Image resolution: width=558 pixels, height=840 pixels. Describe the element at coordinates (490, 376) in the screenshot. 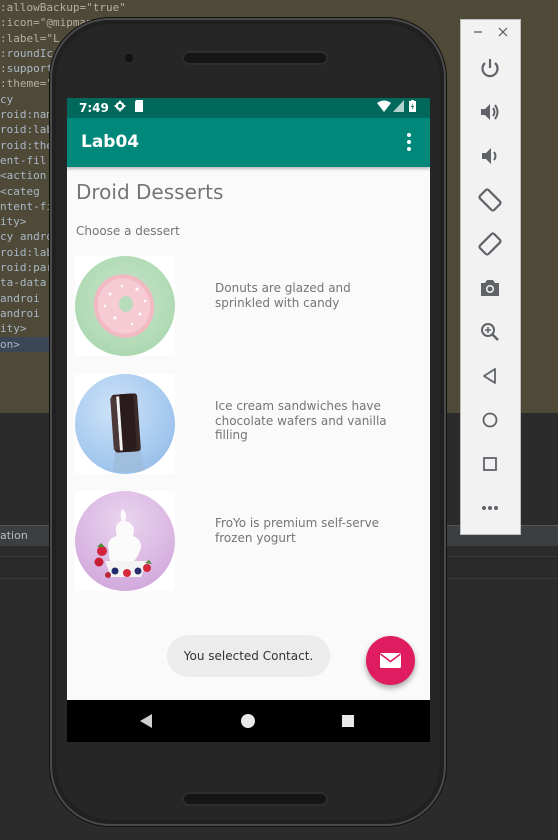

I see `back-icon` at that location.